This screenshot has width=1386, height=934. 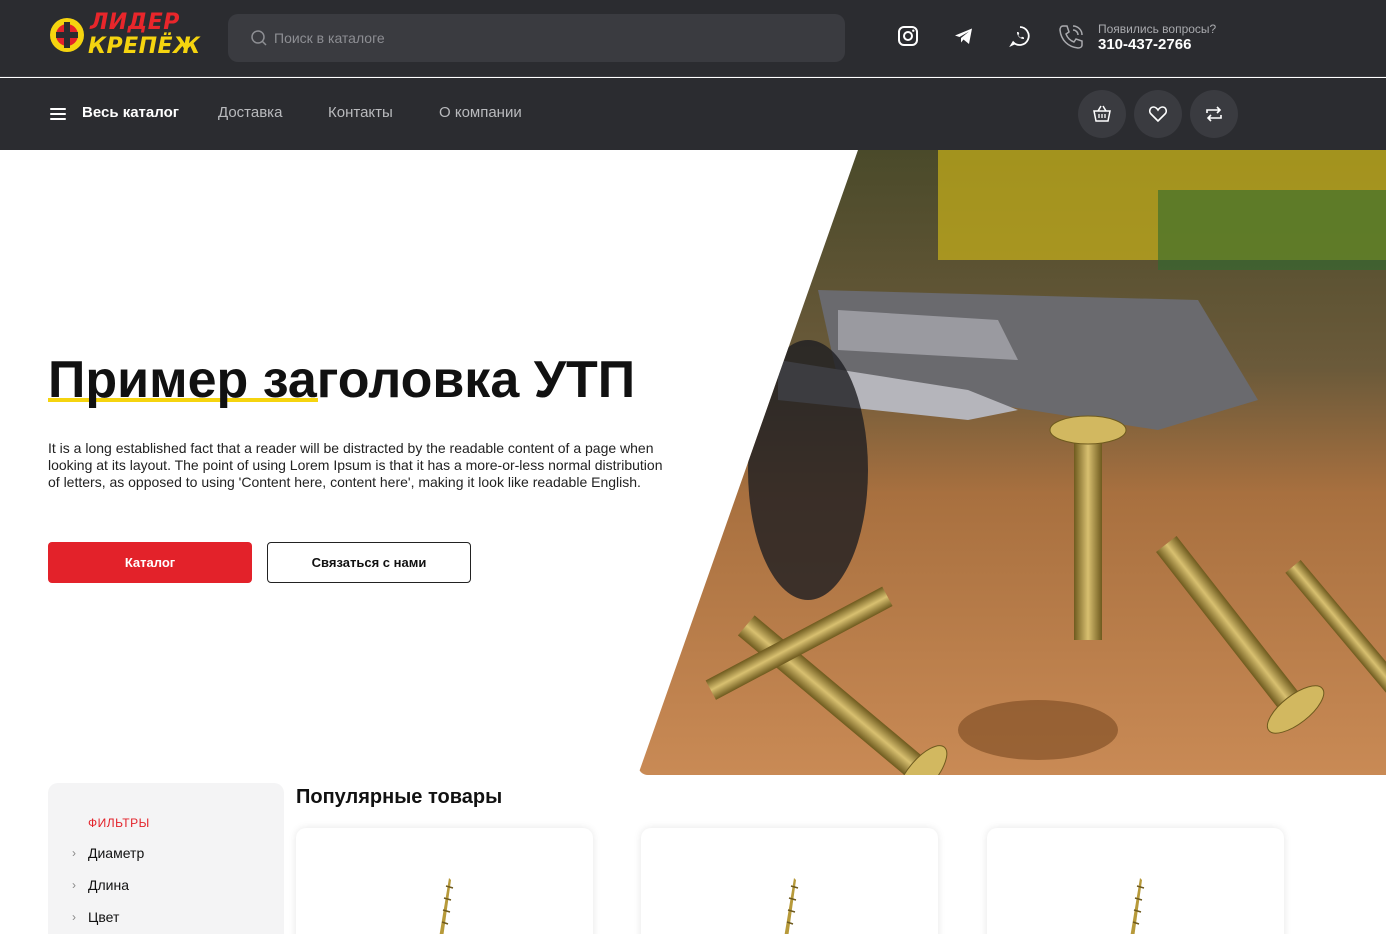 What do you see at coordinates (544, 38) in the screenshot?
I see `search-input` at bounding box center [544, 38].